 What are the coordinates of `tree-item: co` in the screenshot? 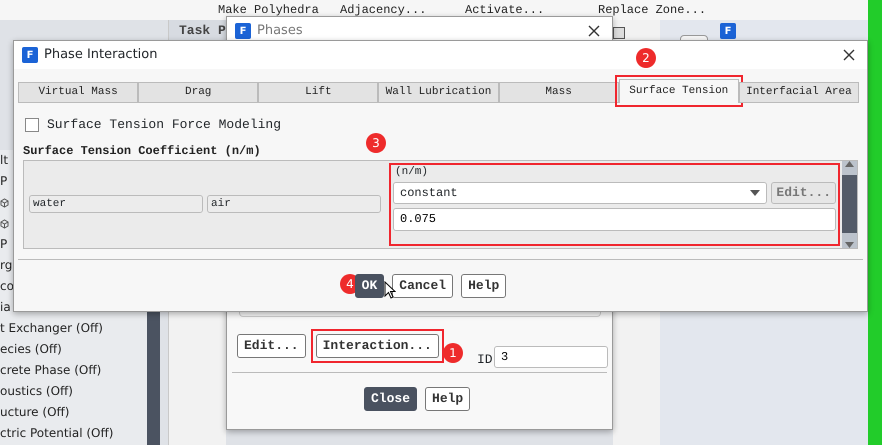 It's located at (7, 286).